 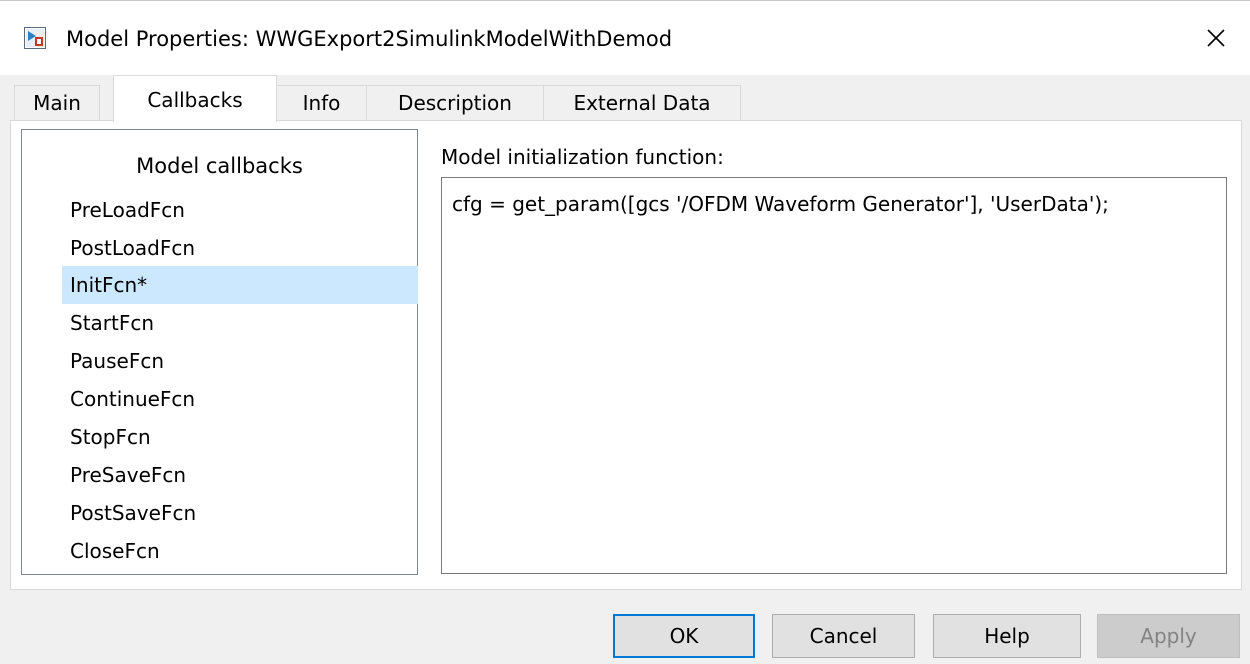 I want to click on simulink-model-icon, so click(x=35, y=38).